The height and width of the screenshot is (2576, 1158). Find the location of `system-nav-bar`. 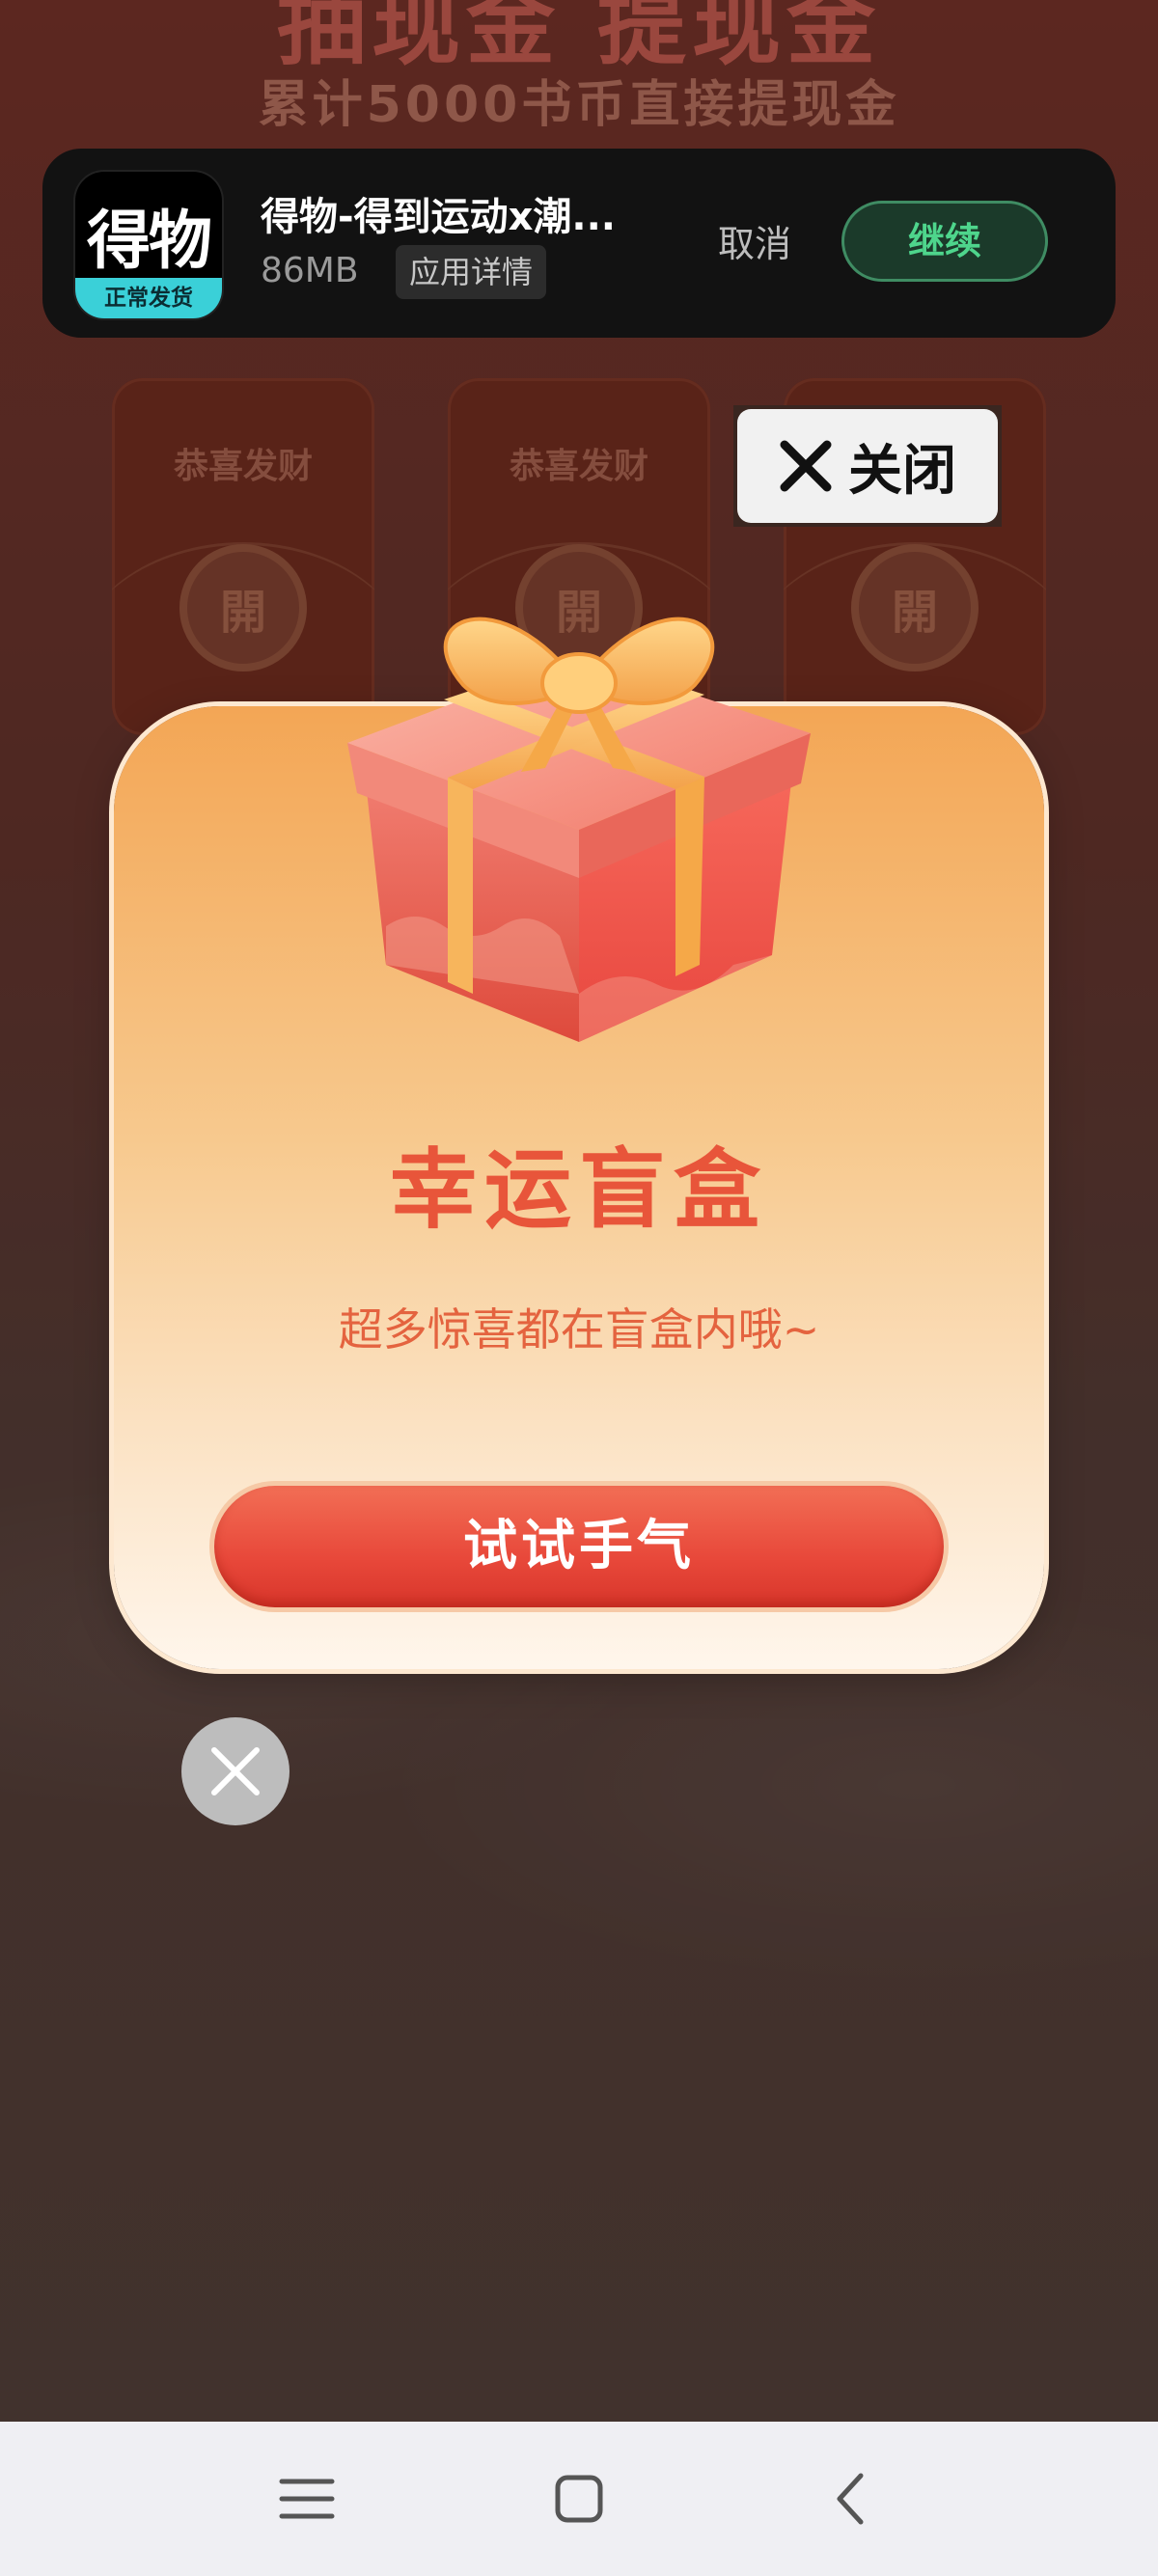

system-nav-bar is located at coordinates (579, 2499).